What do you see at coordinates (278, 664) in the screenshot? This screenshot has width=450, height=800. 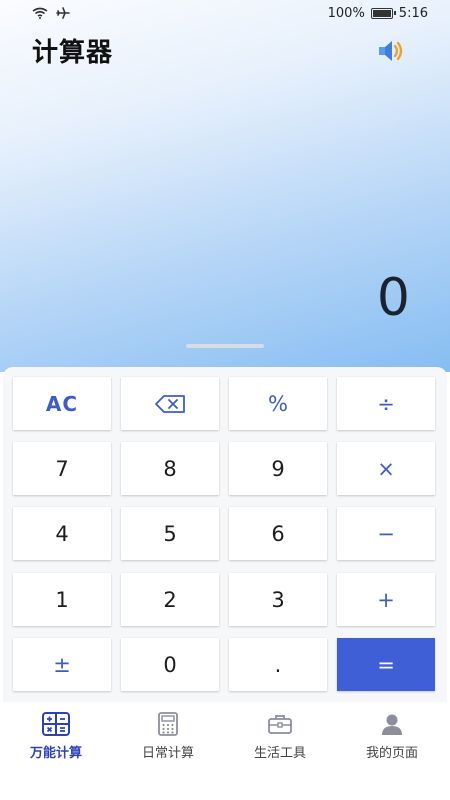 I see `decimal-button: .` at bounding box center [278, 664].